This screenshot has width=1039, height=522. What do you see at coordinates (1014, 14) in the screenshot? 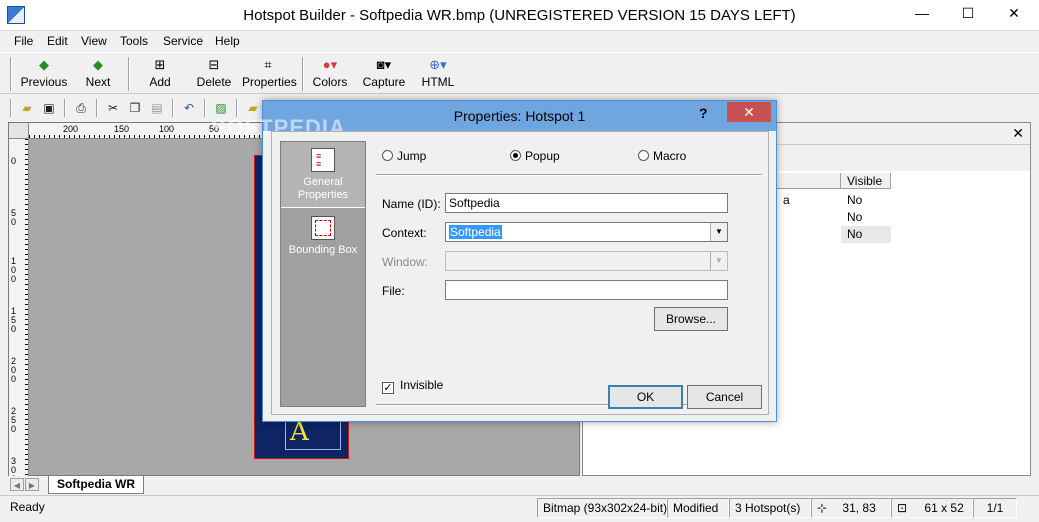
I see `close-button: ✕` at bounding box center [1014, 14].